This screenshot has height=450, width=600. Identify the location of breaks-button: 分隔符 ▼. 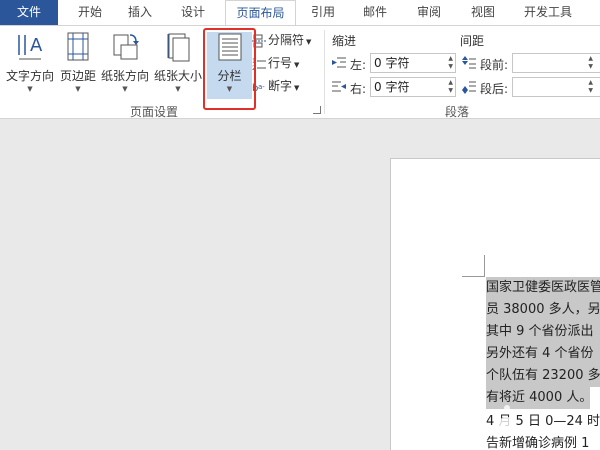
(281, 40).